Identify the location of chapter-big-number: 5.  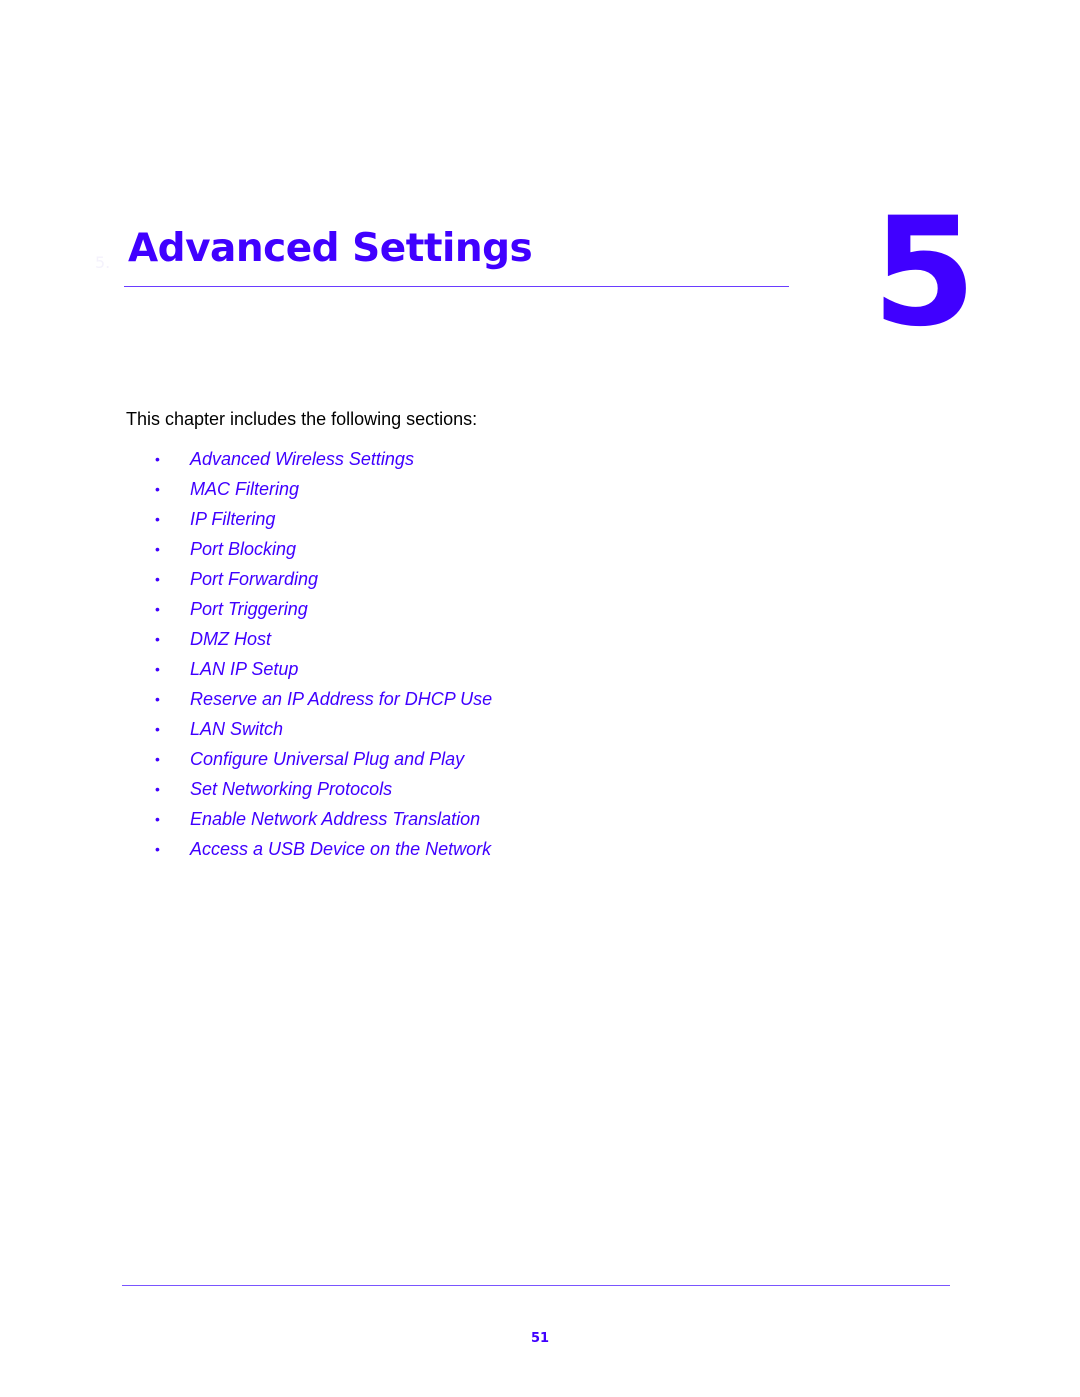
(924, 273).